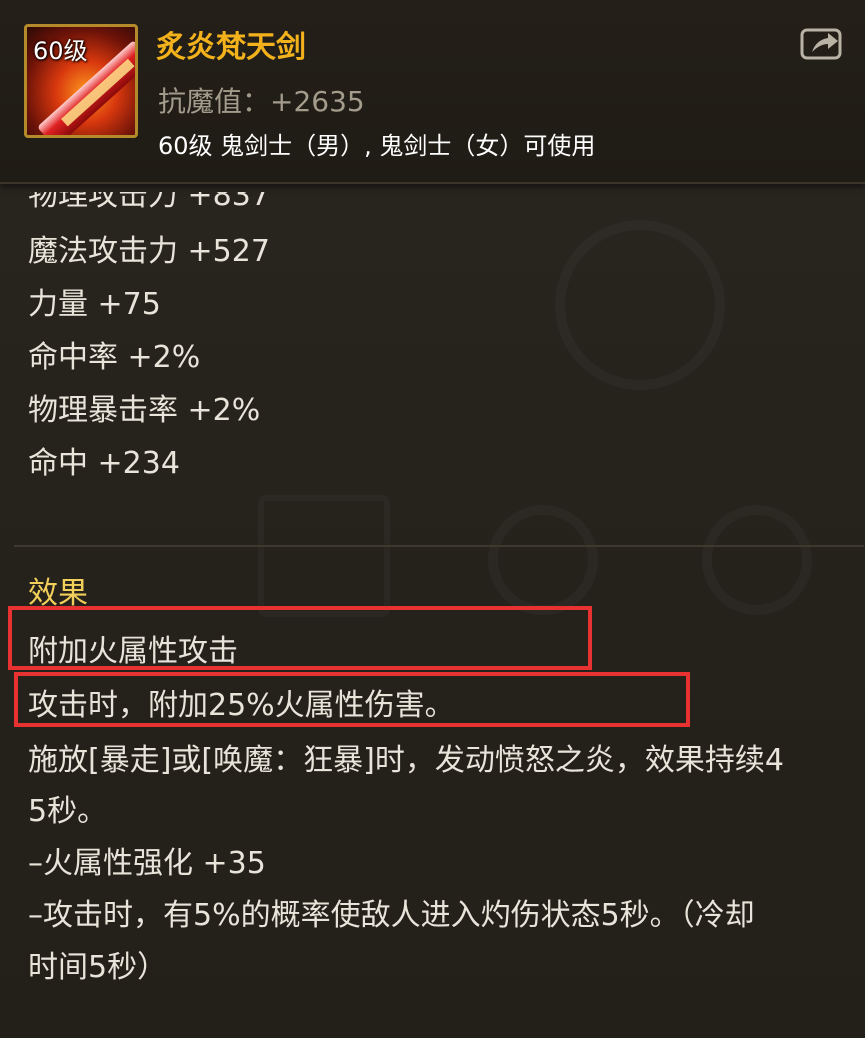 This screenshot has height=1038, width=865. I want to click on stat-line: 力量 +75, so click(94, 304).